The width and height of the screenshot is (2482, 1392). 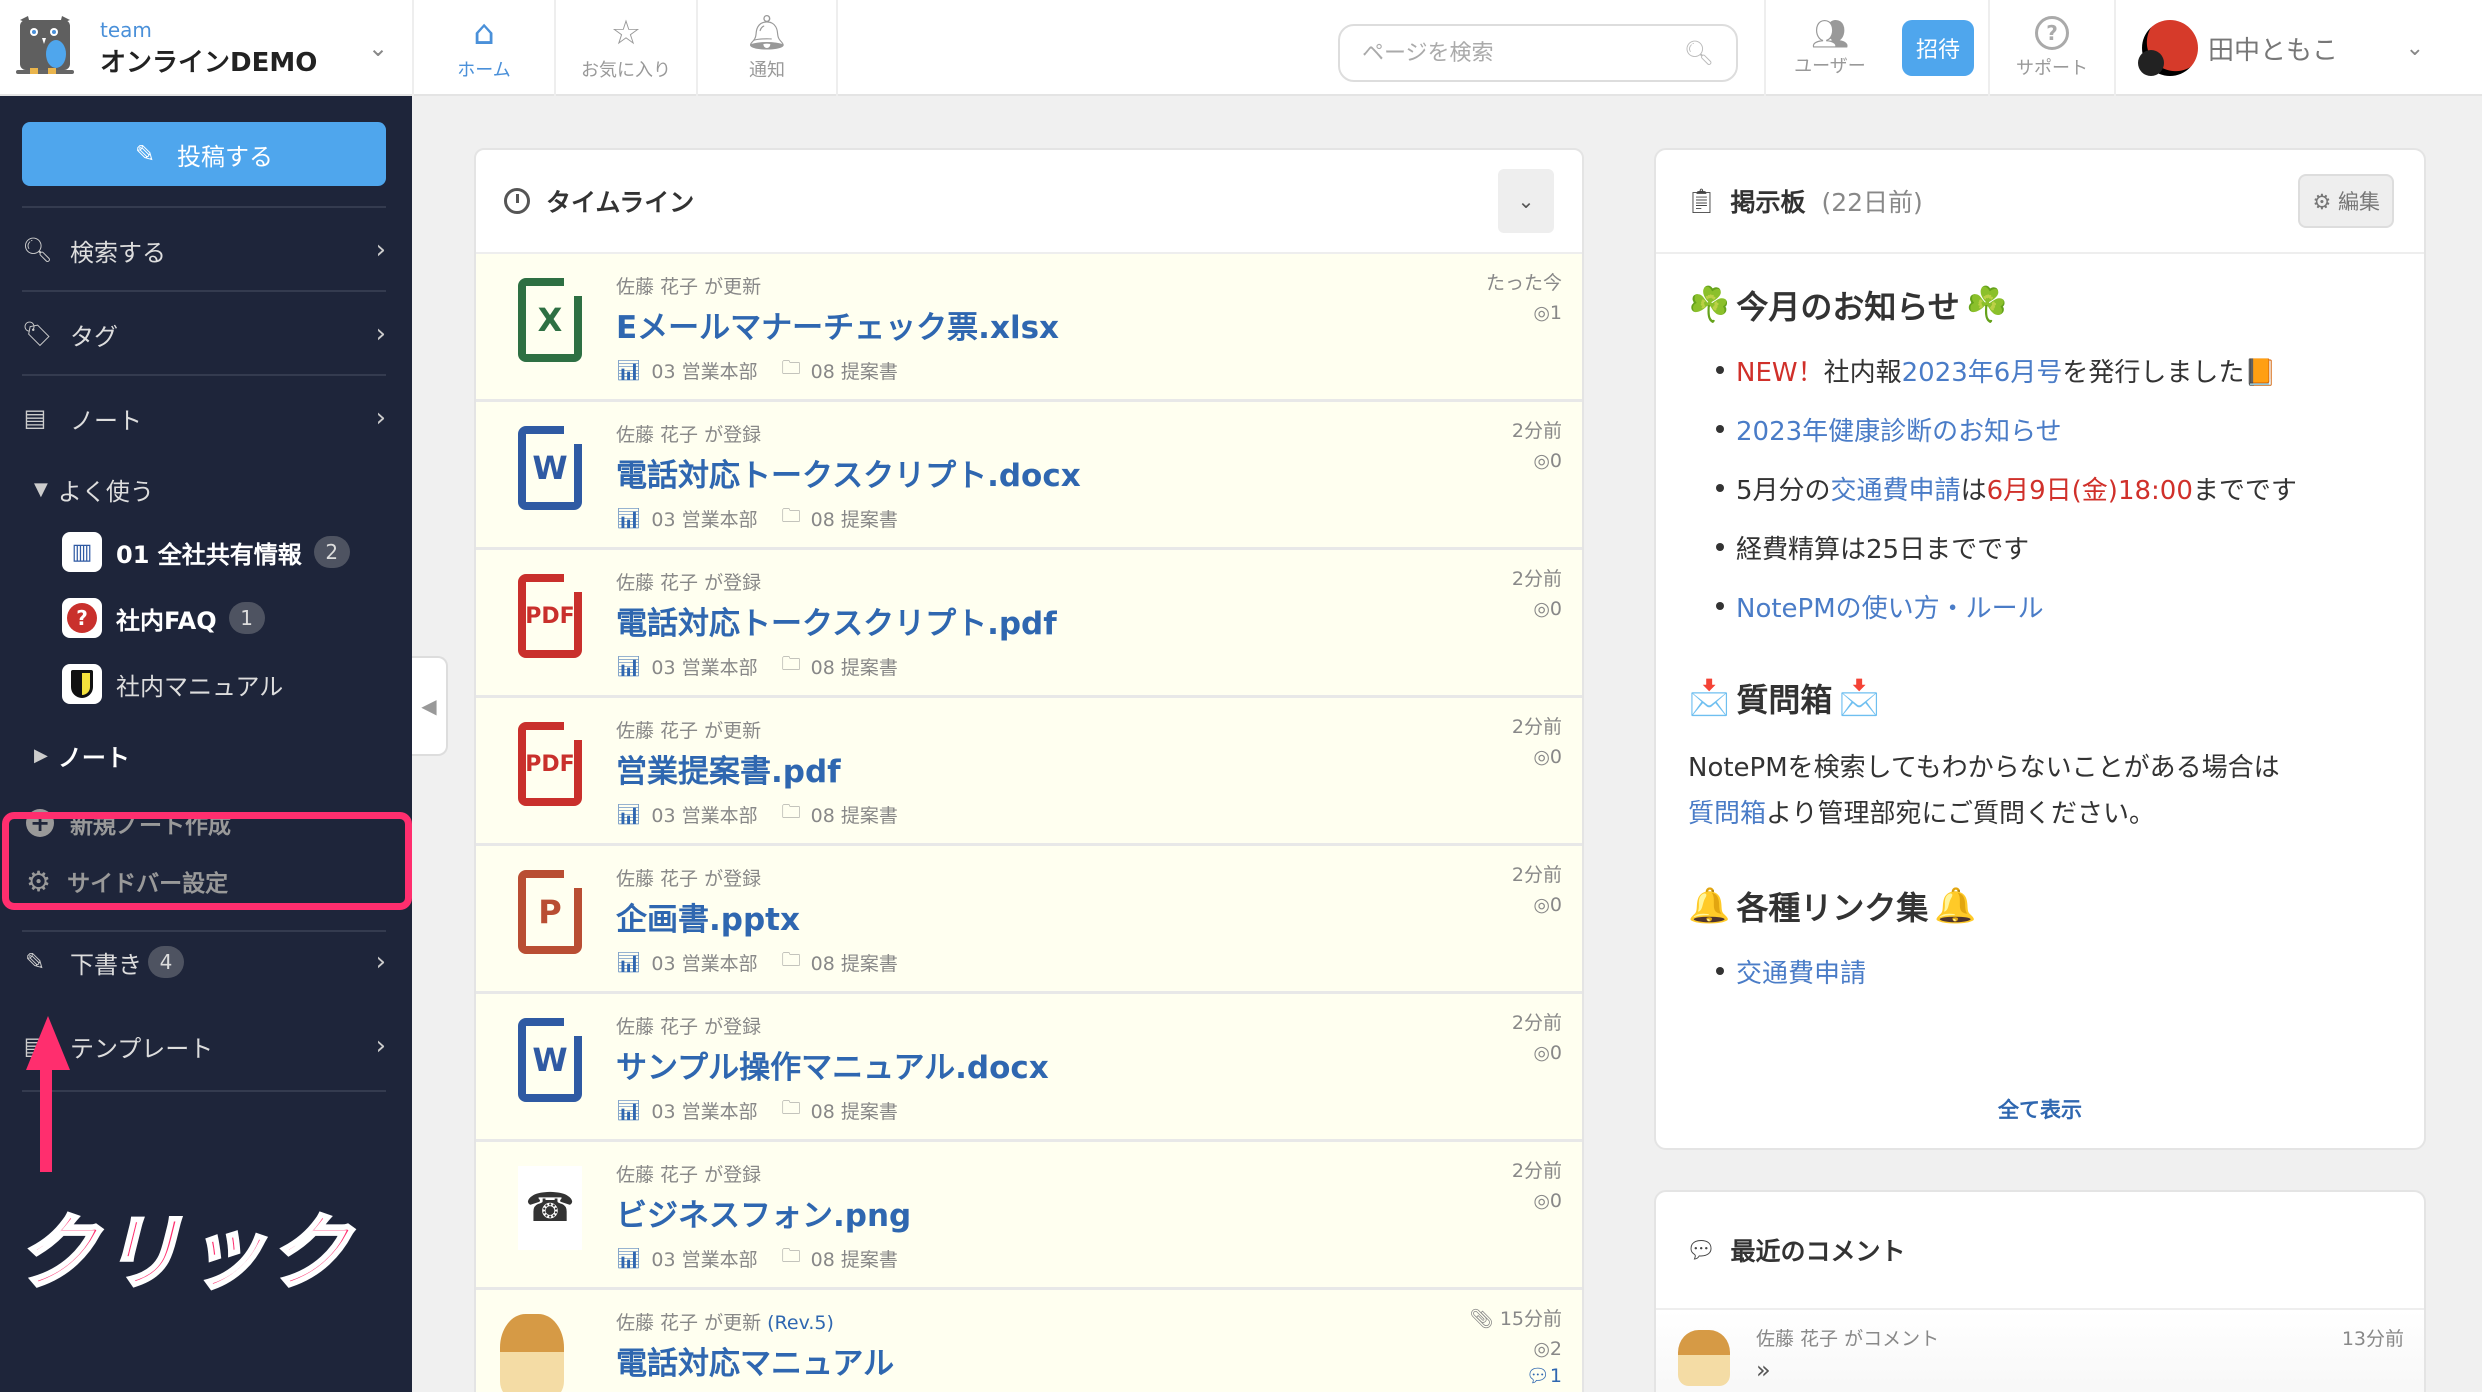 I want to click on bulletin-link: 2023年健康診断のお知らせ, so click(x=1899, y=432).